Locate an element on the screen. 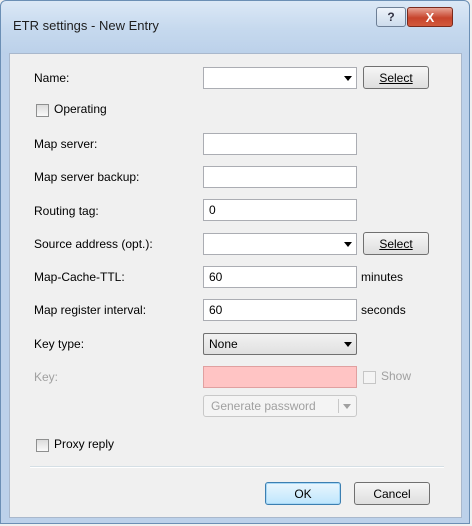 The height and width of the screenshot is (526, 472). proxy-reply-label: Proxy reply is located at coordinates (84, 444).